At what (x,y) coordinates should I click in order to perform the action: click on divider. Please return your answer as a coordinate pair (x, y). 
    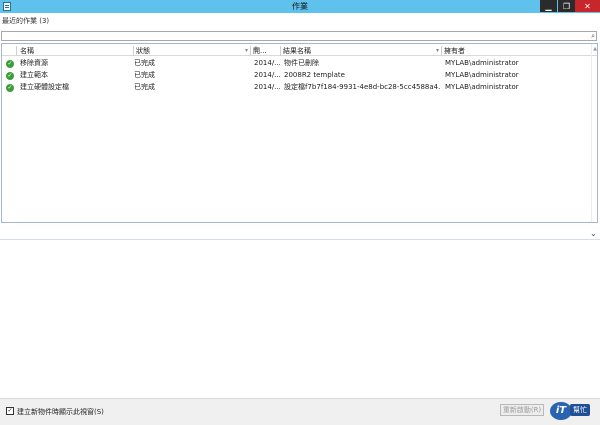
    Looking at the image, I should click on (300, 239).